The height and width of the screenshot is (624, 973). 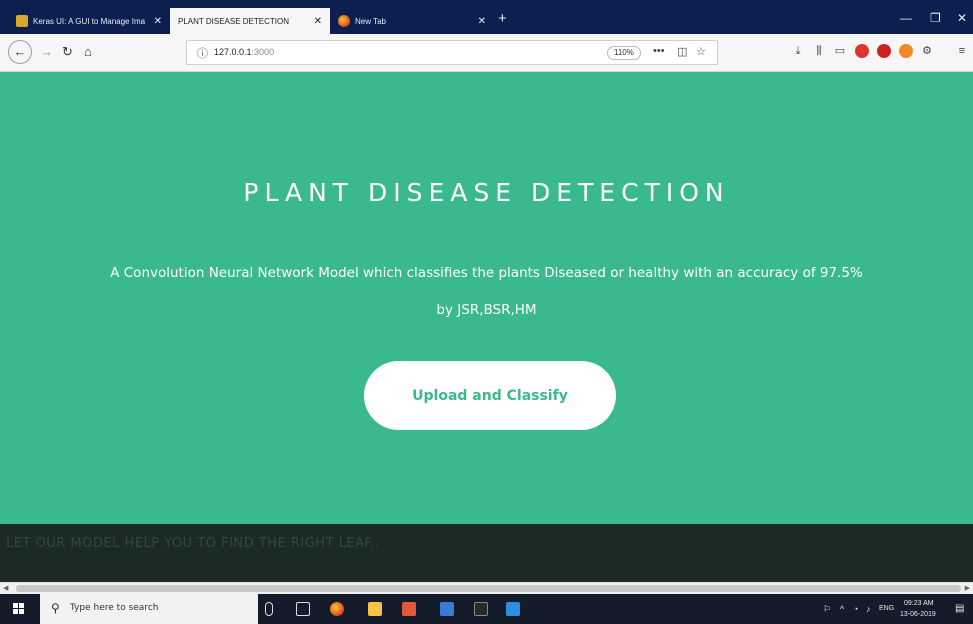 I want to click on reload-icon: ↻, so click(x=67, y=52).